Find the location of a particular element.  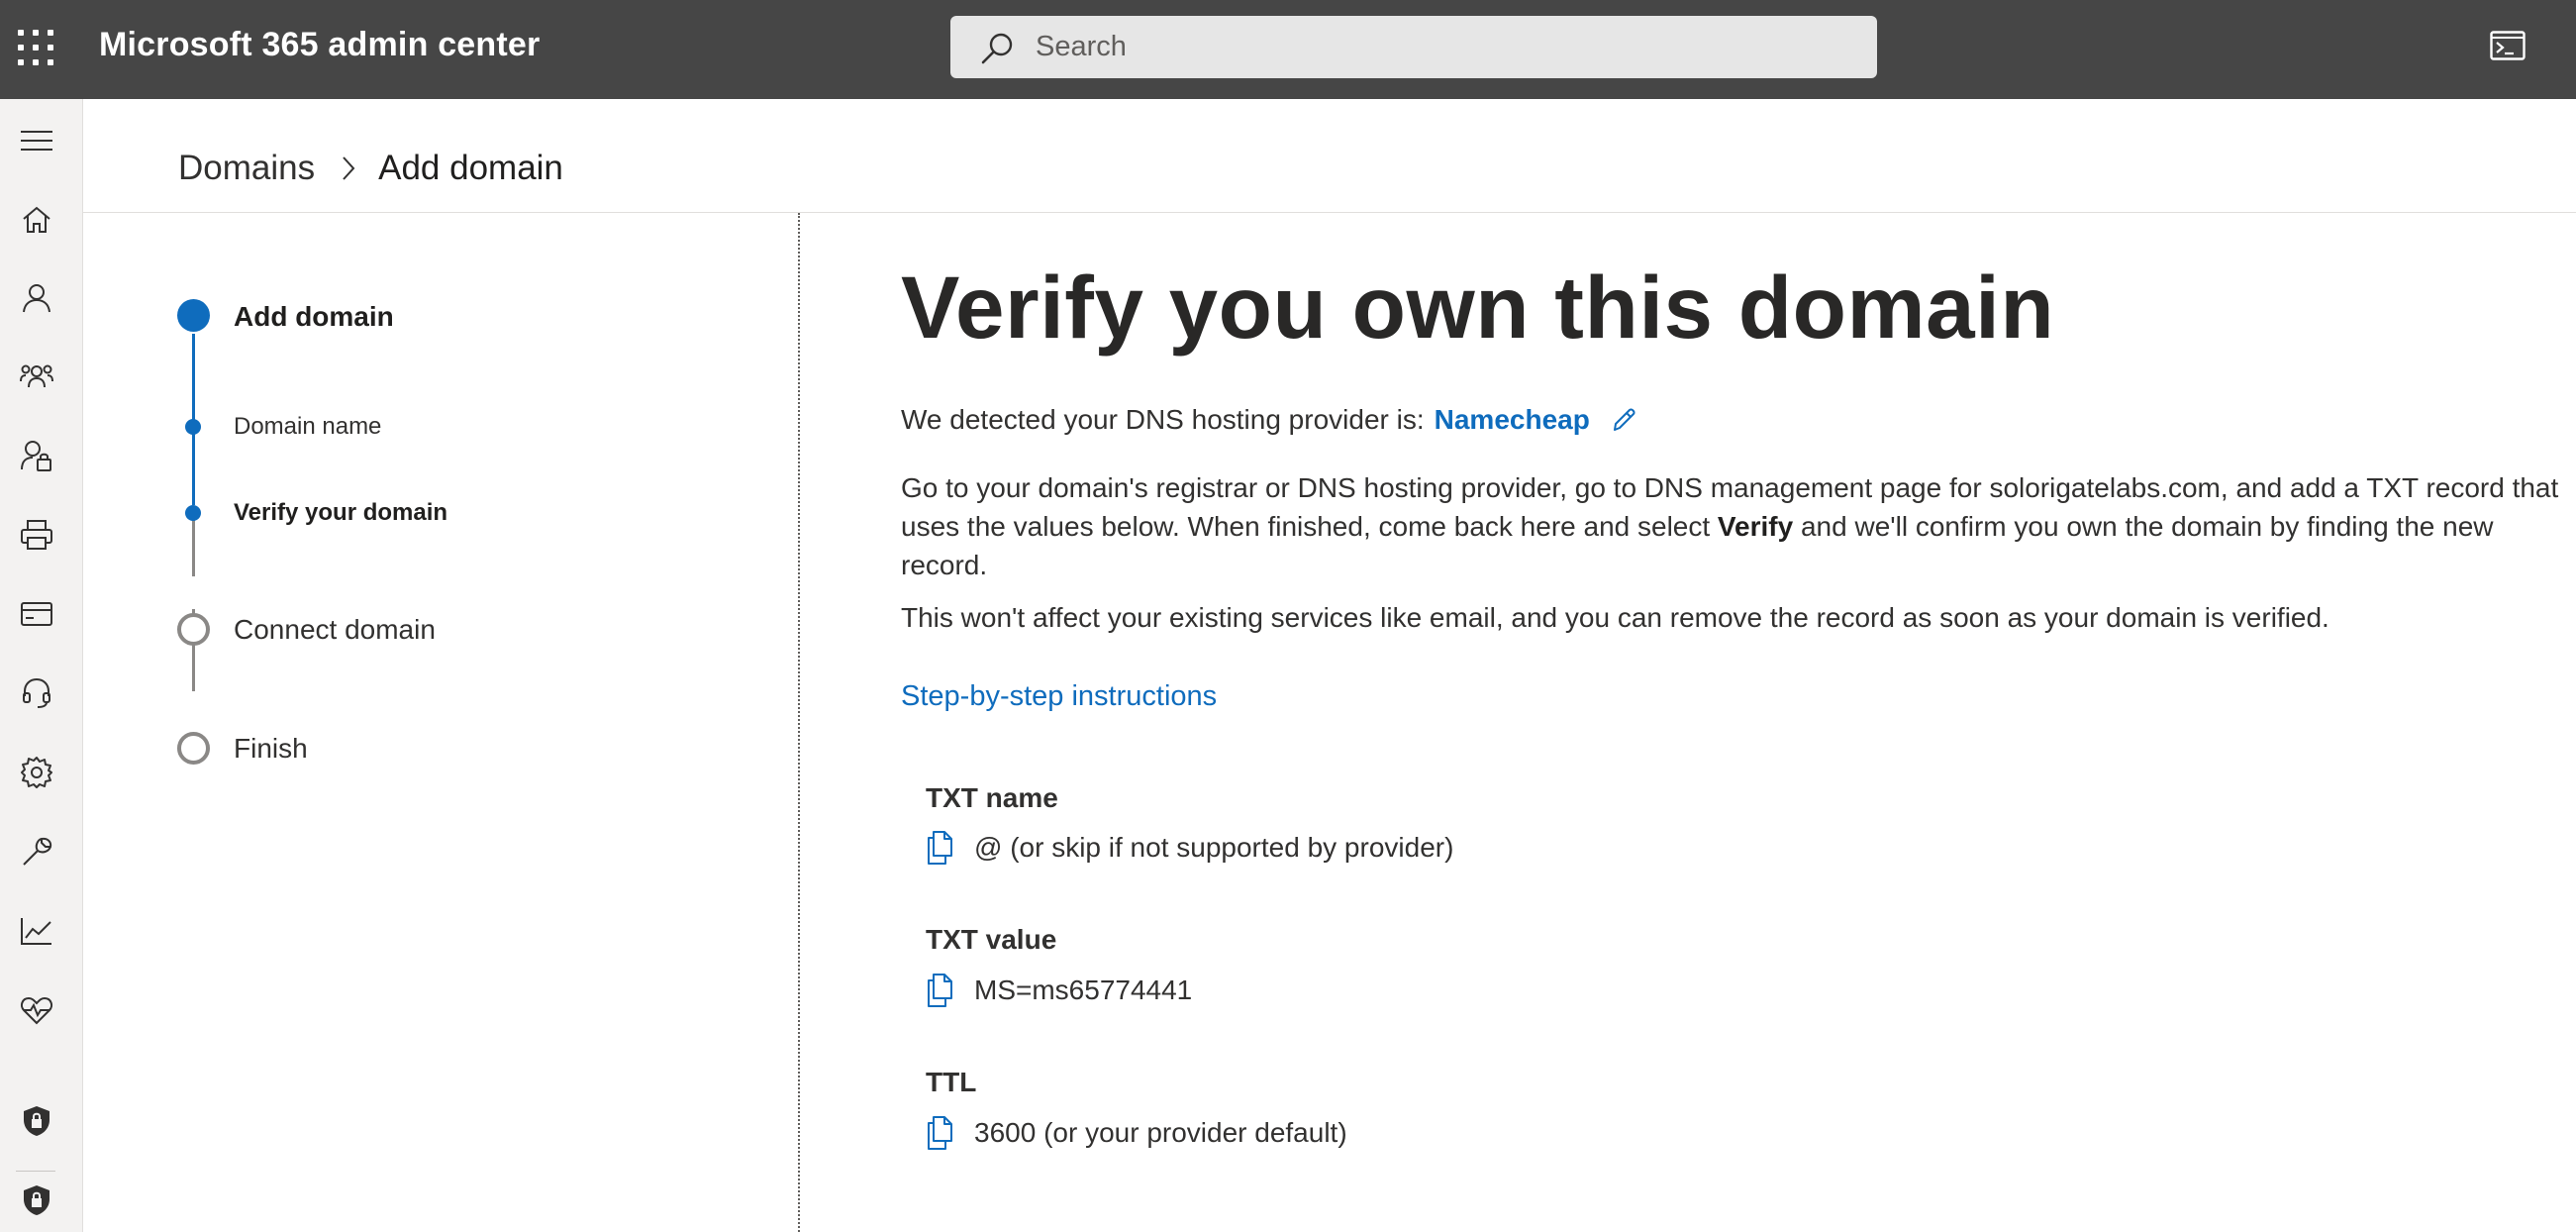

page-title: Verify you own this domain is located at coordinates (1478, 307).